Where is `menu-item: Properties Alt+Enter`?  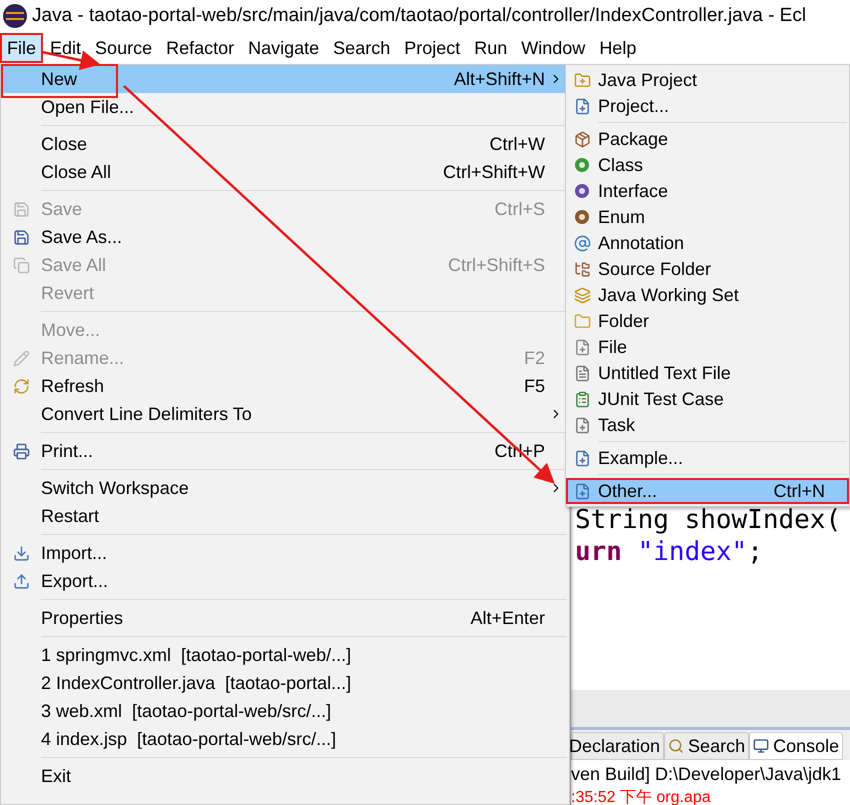 menu-item: Properties Alt+Enter is located at coordinates (285, 618).